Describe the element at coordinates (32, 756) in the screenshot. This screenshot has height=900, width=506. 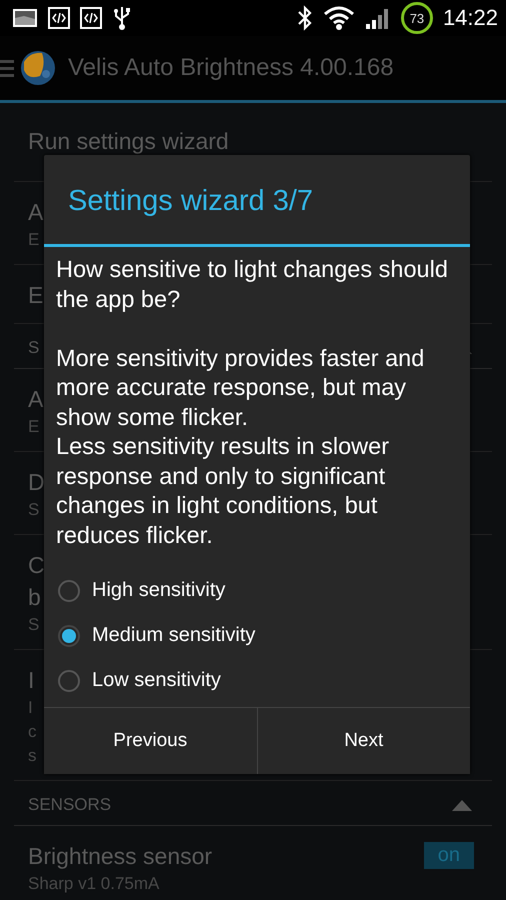
I see `setting-summary: s` at that location.